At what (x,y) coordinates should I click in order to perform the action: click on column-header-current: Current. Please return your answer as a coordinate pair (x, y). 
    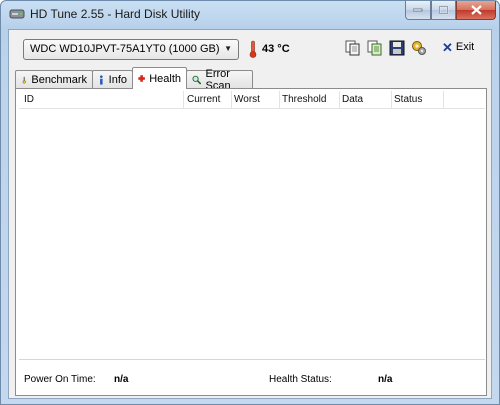
    Looking at the image, I should click on (203, 99).